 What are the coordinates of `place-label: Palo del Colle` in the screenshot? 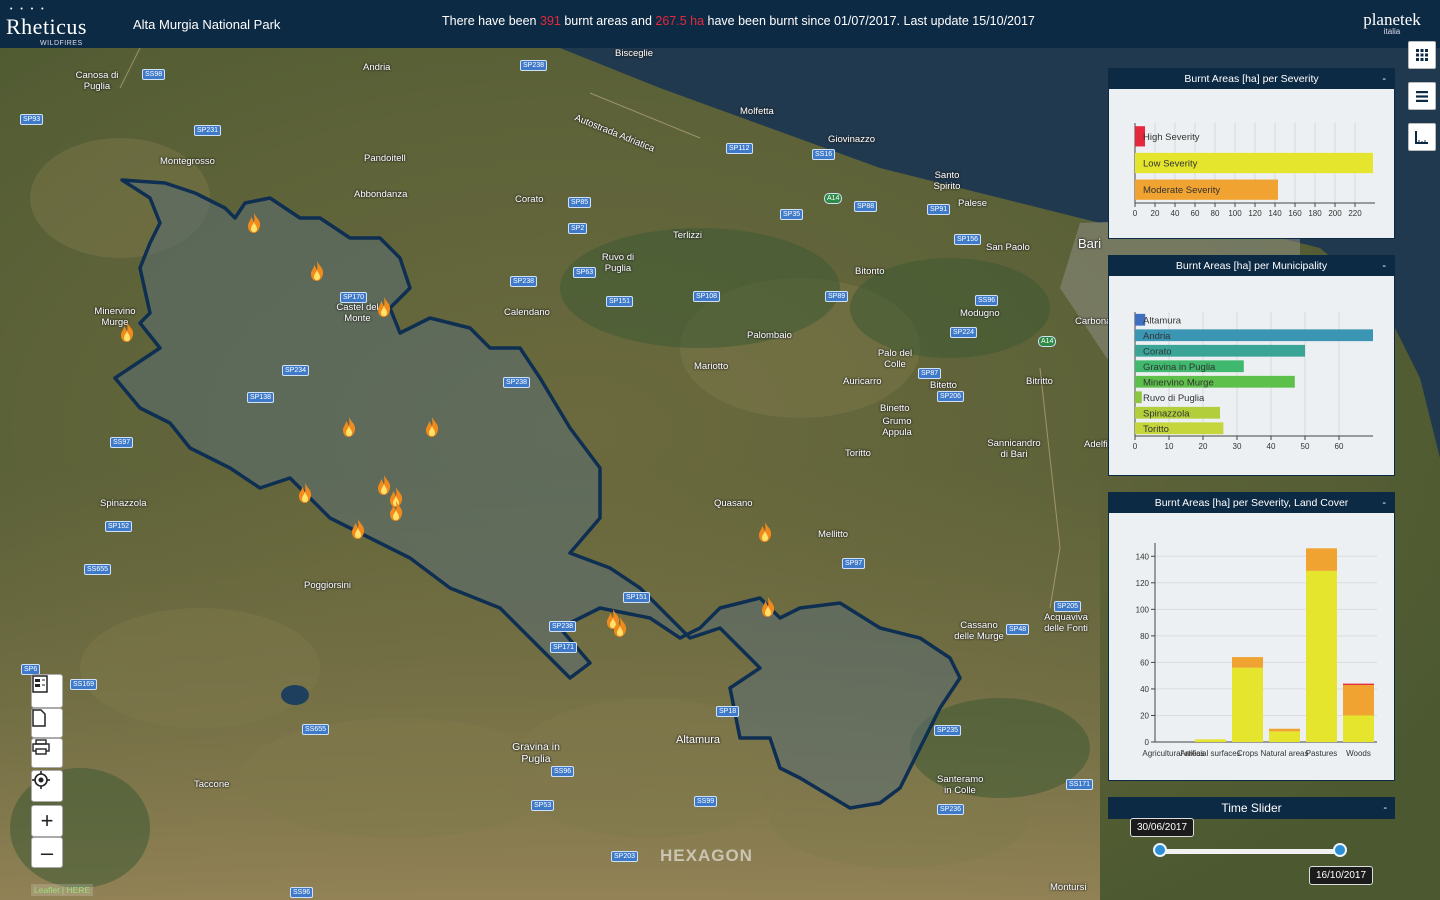 It's located at (895, 359).